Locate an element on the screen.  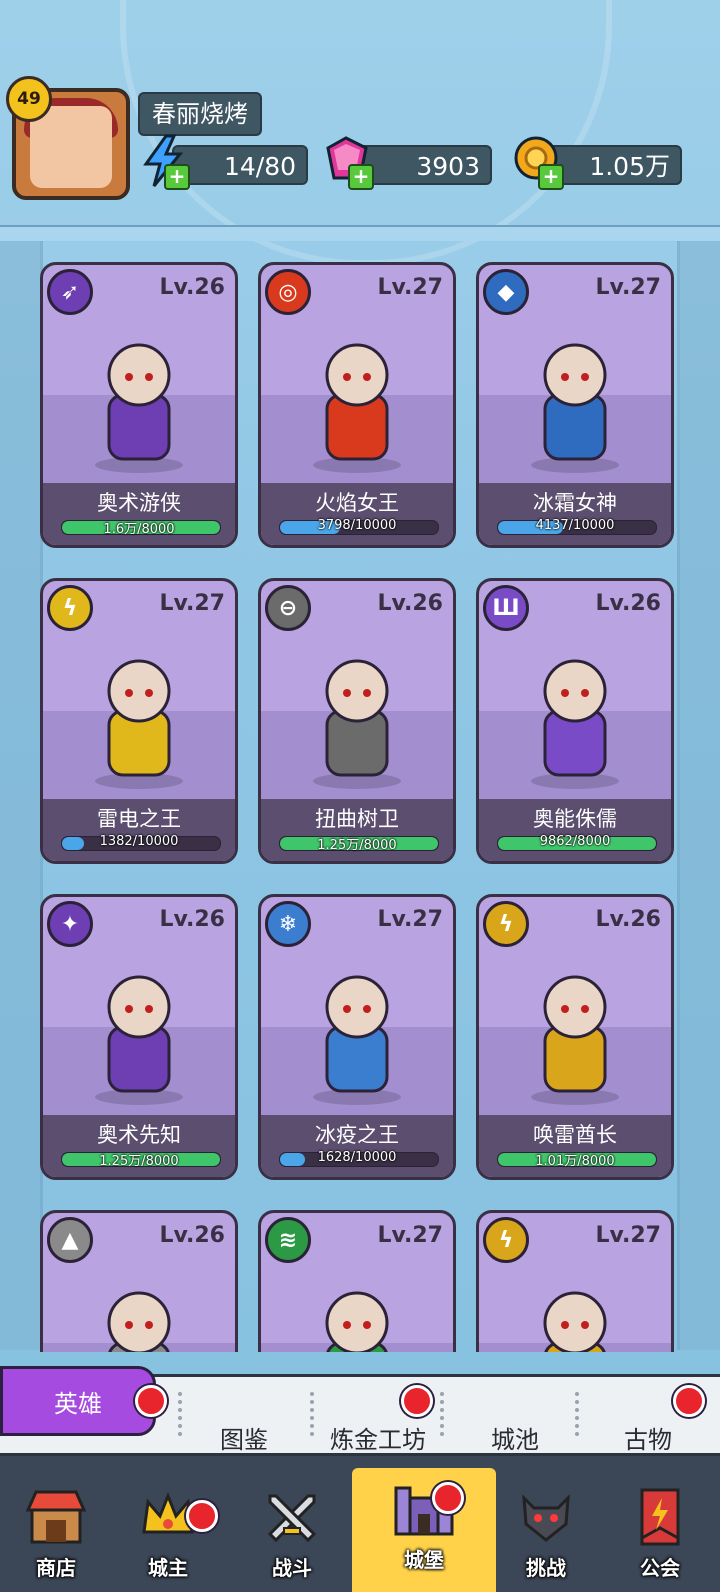
nav-challenge: 挑战 is located at coordinates (546, 1524).